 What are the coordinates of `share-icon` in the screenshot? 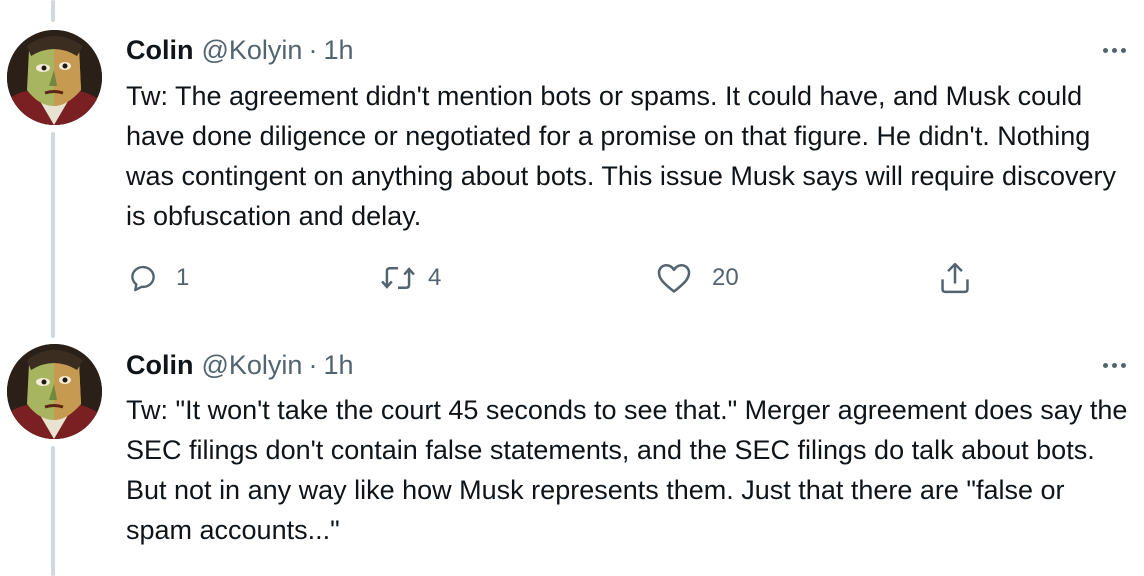 It's located at (955, 278).